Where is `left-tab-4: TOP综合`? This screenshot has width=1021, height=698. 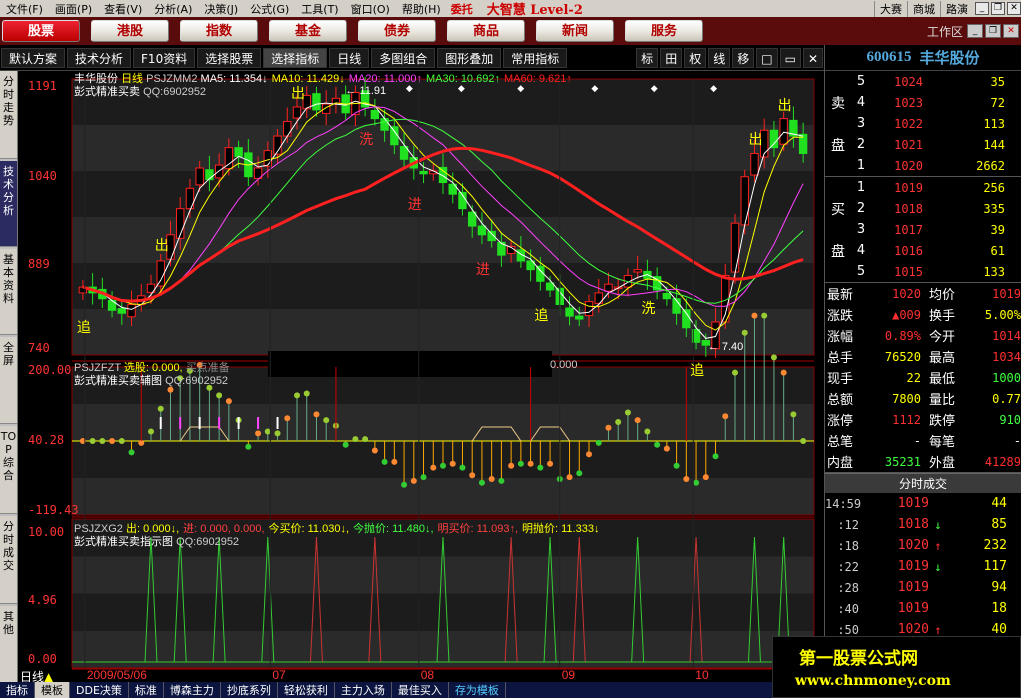
left-tab-4: TOP综合 is located at coordinates (8, 470).